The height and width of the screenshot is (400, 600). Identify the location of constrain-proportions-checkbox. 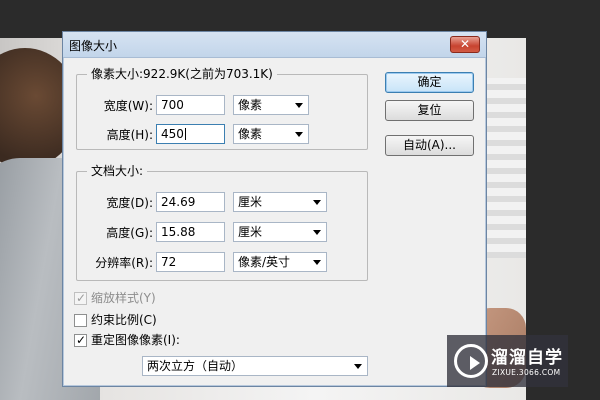
(80, 320).